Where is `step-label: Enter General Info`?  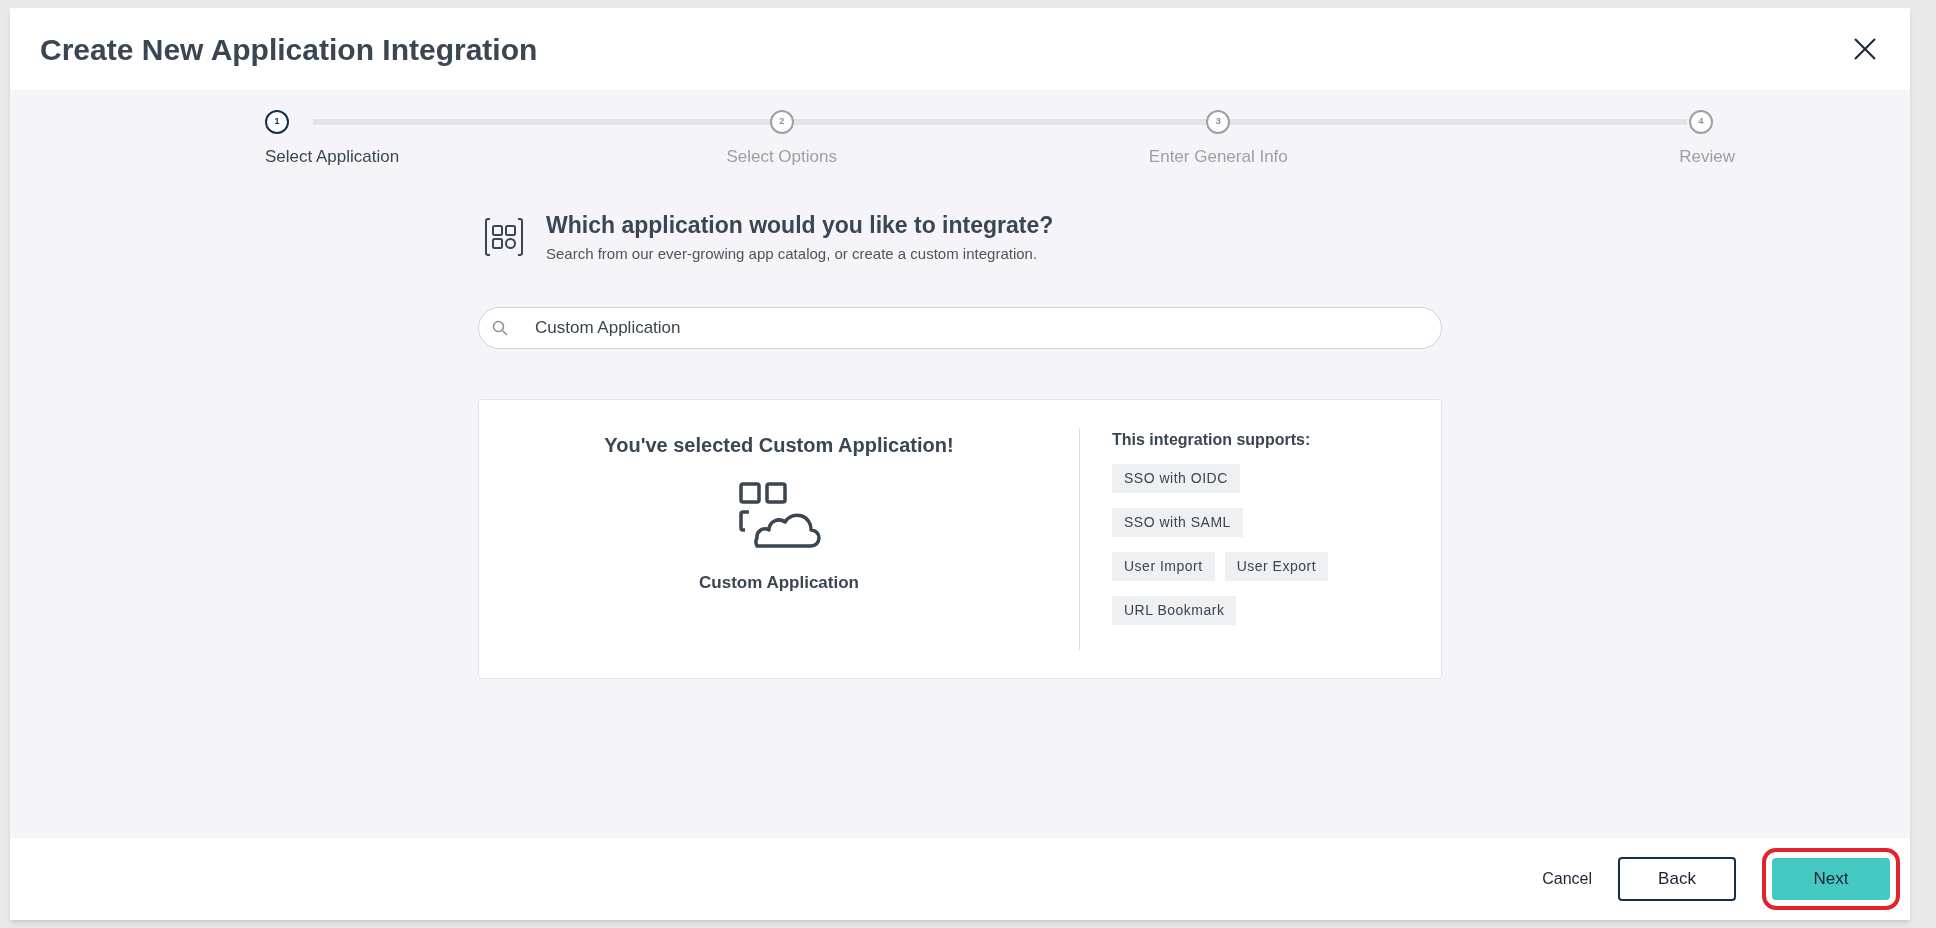 step-label: Enter General Info is located at coordinates (1218, 157).